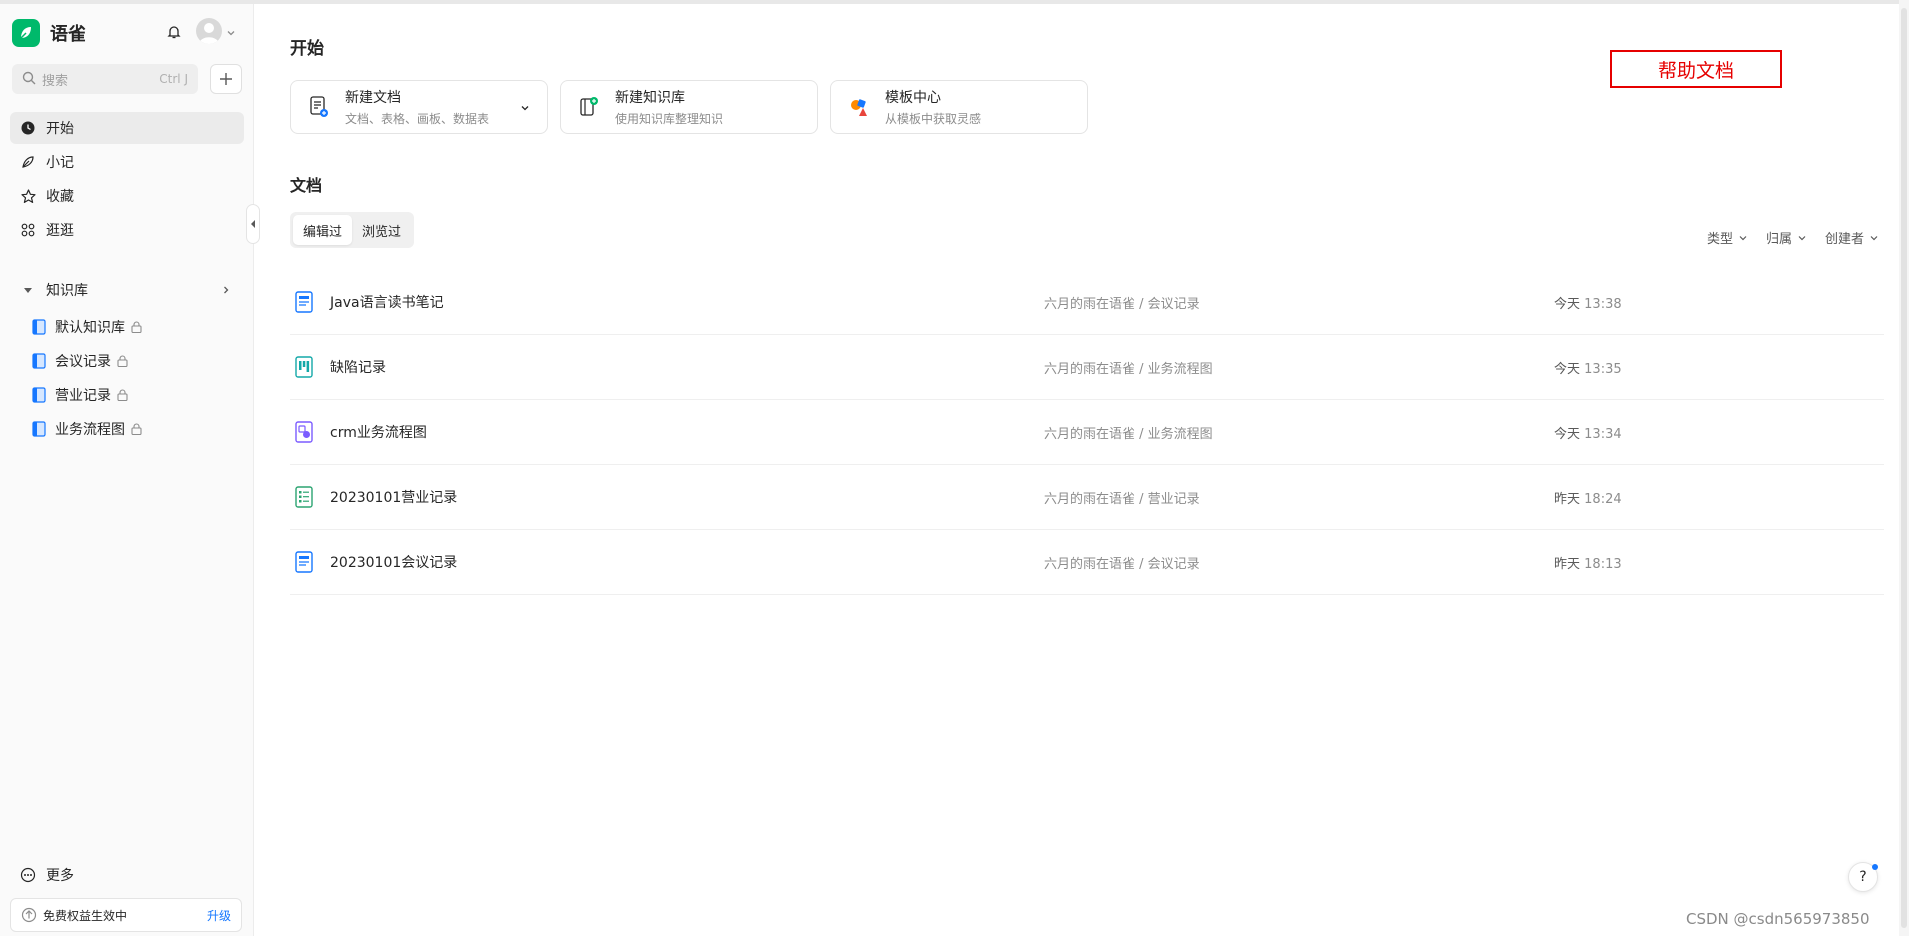 Image resolution: width=1909 pixels, height=936 pixels. I want to click on card-title: 新建文档, so click(373, 98).